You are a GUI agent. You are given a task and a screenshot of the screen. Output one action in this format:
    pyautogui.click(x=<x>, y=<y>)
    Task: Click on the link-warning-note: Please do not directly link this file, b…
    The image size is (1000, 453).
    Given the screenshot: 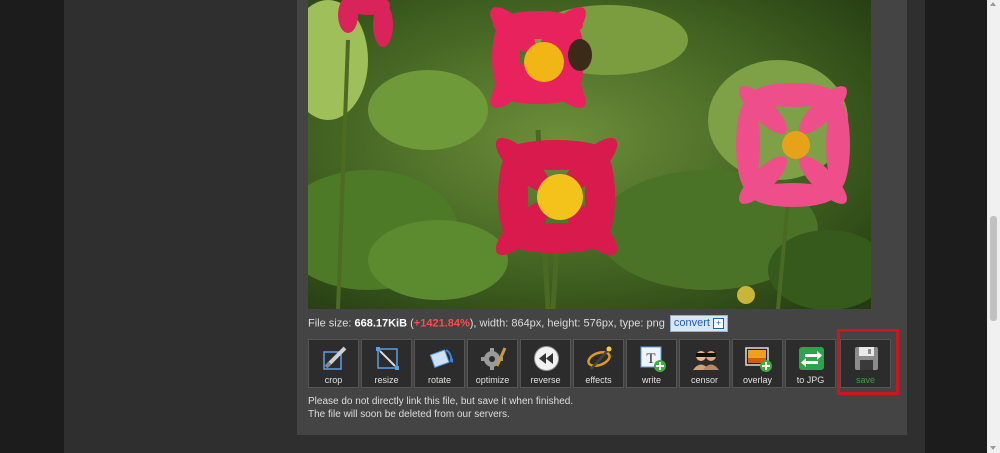 What is the action you would take?
    pyautogui.click(x=440, y=408)
    